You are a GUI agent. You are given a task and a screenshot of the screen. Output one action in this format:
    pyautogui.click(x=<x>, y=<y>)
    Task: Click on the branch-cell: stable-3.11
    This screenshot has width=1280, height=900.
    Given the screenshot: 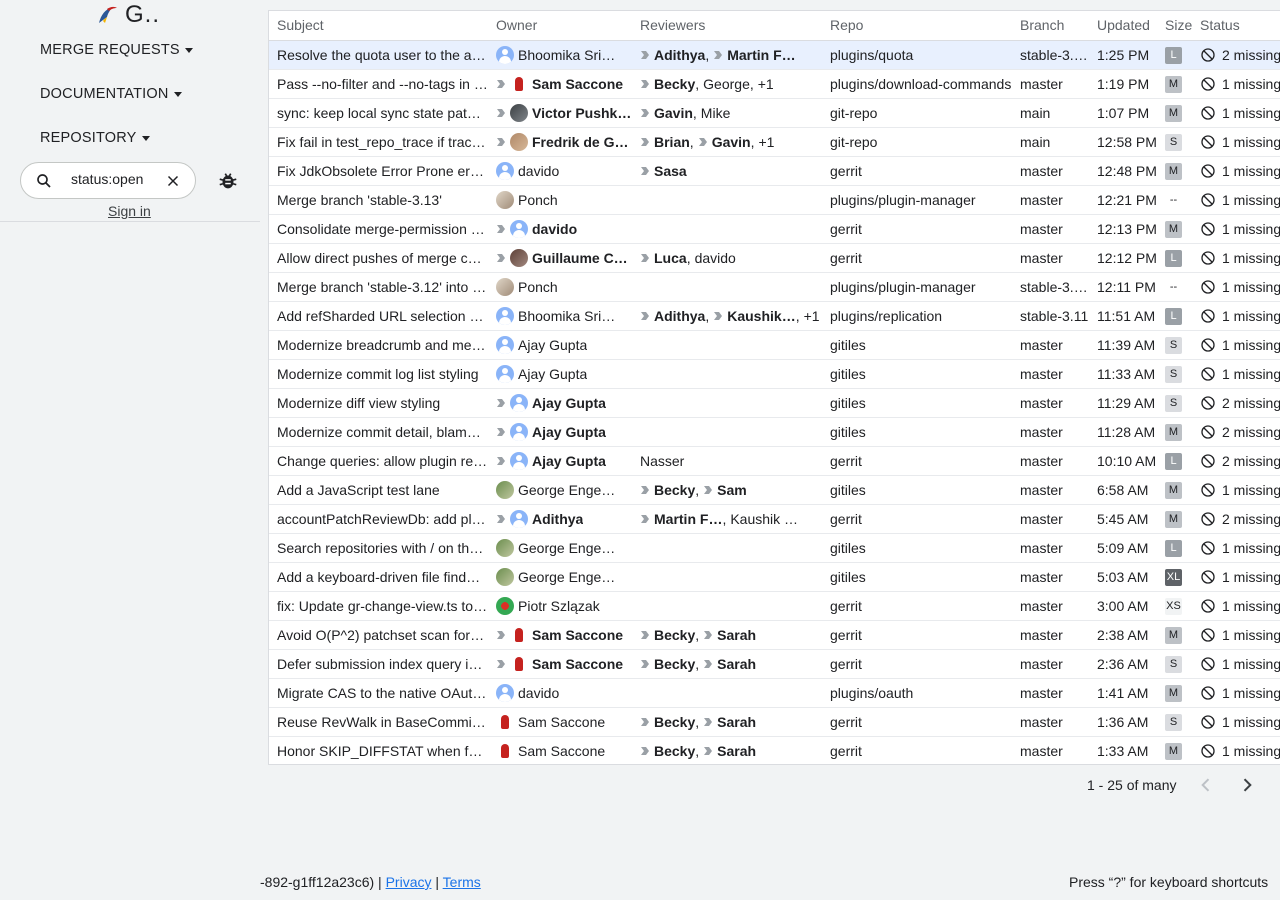 What is the action you would take?
    pyautogui.click(x=1050, y=316)
    